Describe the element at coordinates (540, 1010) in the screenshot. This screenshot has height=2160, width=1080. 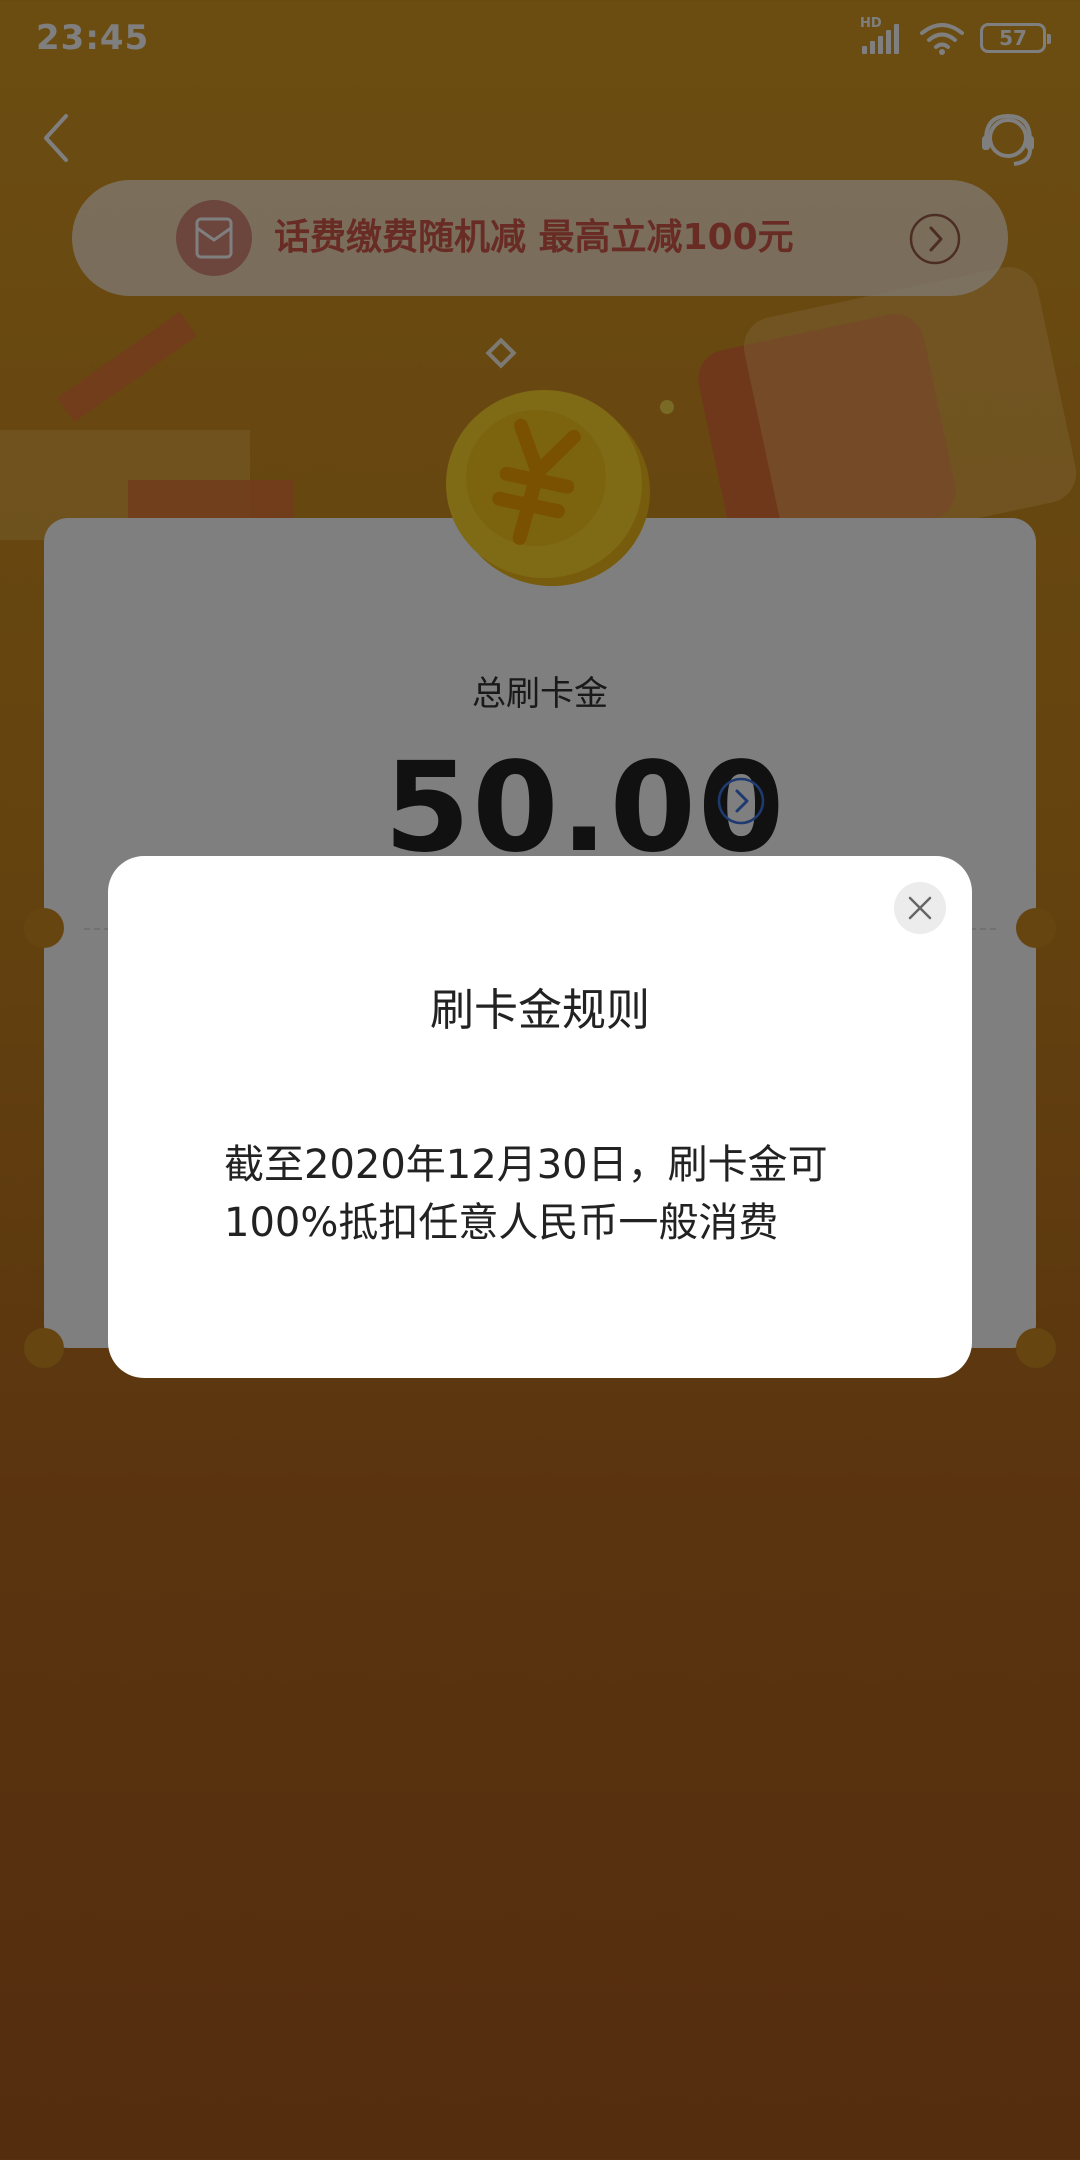
I see `dialog-title: 刷卡金规则` at that location.